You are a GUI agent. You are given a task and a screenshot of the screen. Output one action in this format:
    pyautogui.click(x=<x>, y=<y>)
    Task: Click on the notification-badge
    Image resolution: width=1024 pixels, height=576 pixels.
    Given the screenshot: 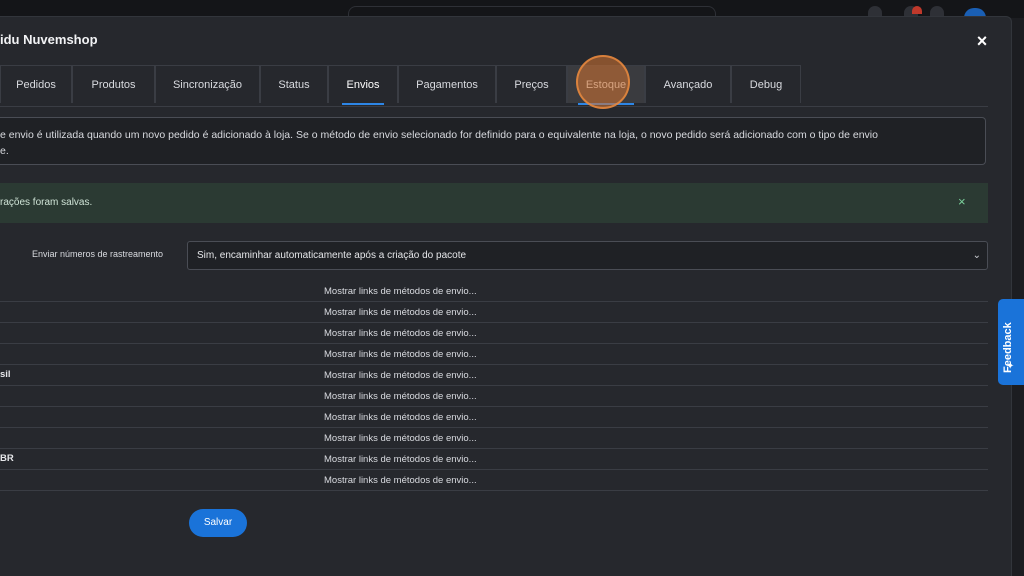 What is the action you would take?
    pyautogui.click(x=917, y=10)
    